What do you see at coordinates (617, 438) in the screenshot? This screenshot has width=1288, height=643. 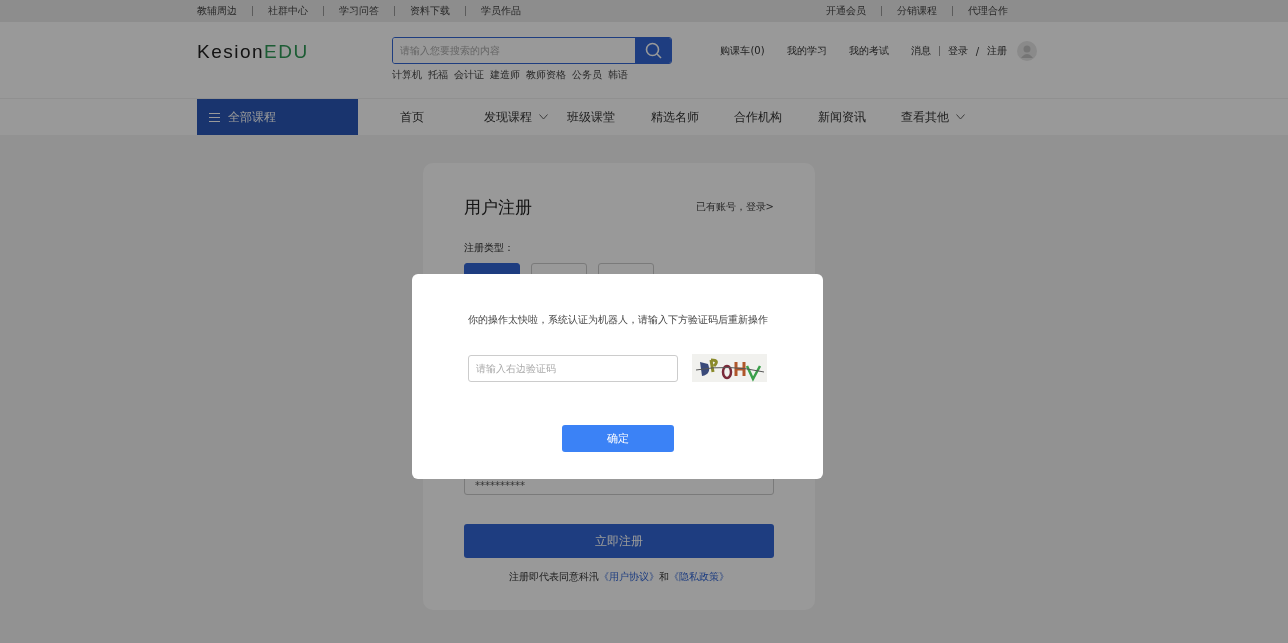 I see `confirm-button: 确定` at bounding box center [617, 438].